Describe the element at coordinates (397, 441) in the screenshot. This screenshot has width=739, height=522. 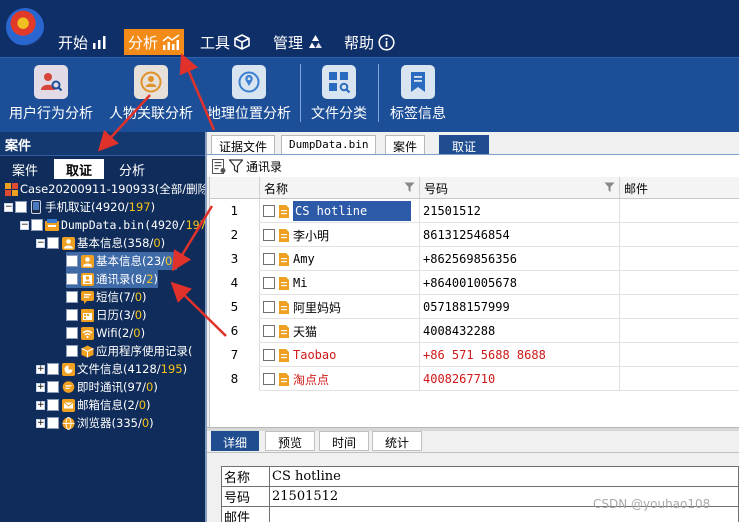
I see `tab-statistics: 统计` at that location.